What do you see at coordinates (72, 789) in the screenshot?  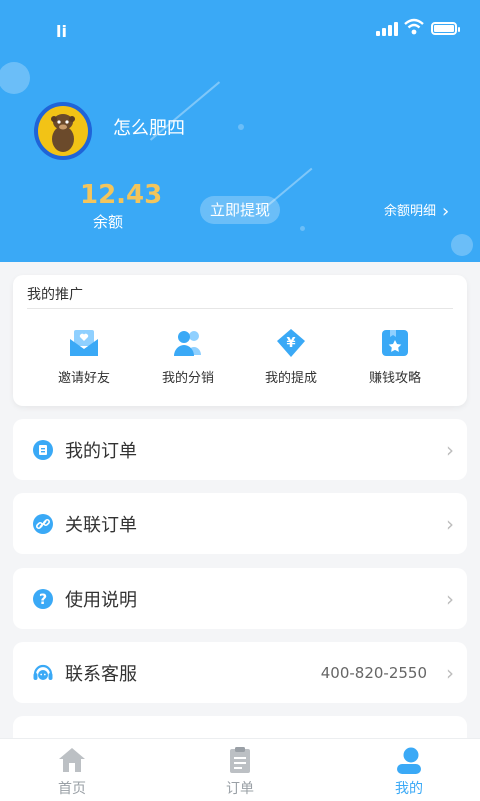 I see `tab-label: 首页` at bounding box center [72, 789].